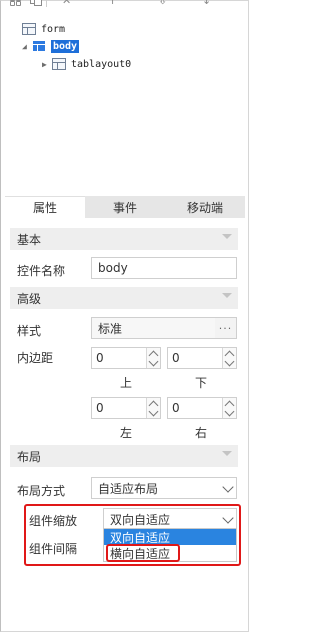  I want to click on padding-right-value: 0, so click(176, 408).